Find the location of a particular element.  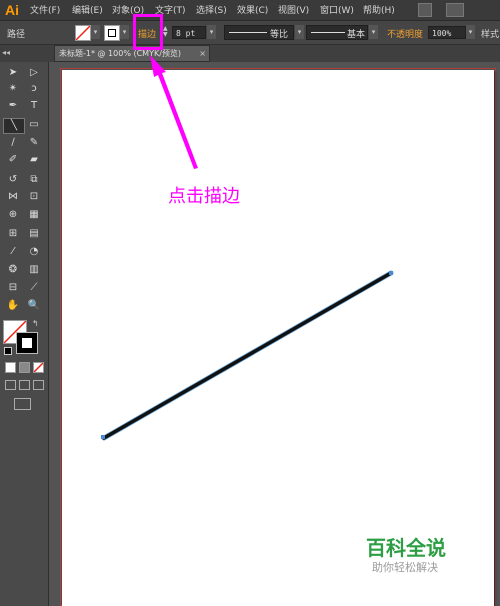

blend-tool-icon: ◔ is located at coordinates (34, 252).